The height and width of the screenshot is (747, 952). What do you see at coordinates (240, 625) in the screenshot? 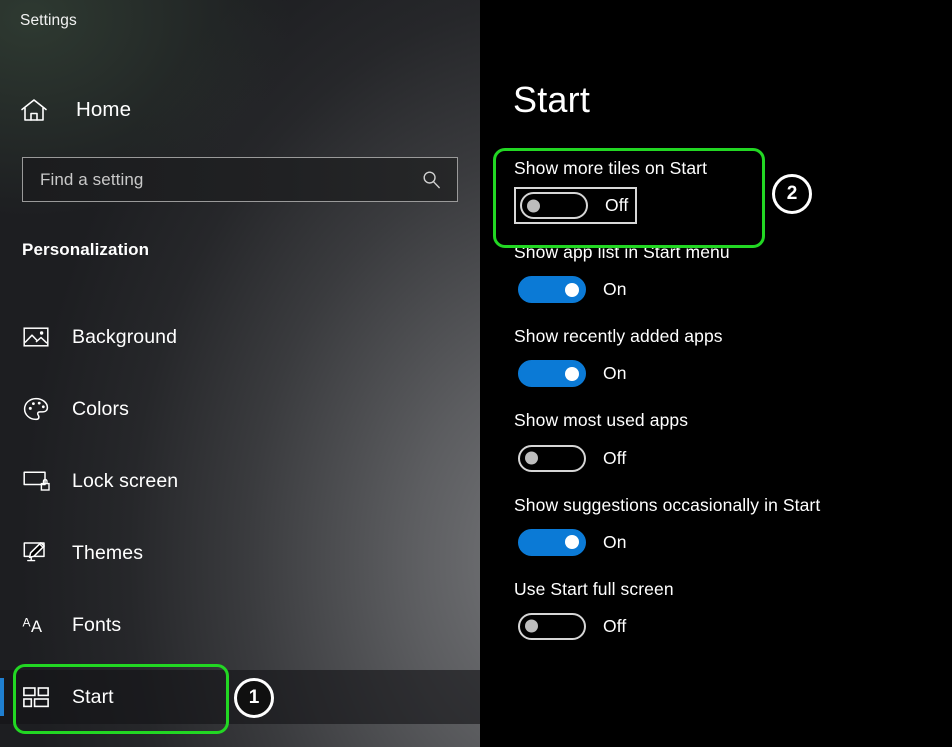
I see `sidebar-item-fonts: A A Fonts` at bounding box center [240, 625].